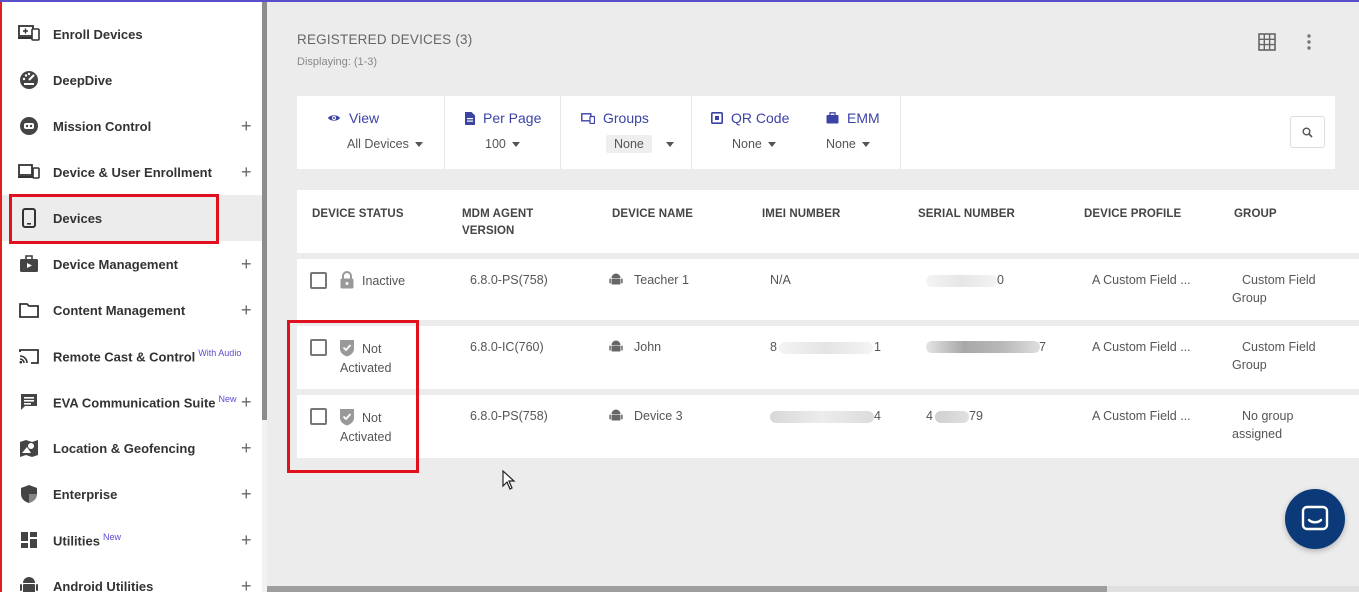  I want to click on mouse-cursor-icon, so click(509, 479).